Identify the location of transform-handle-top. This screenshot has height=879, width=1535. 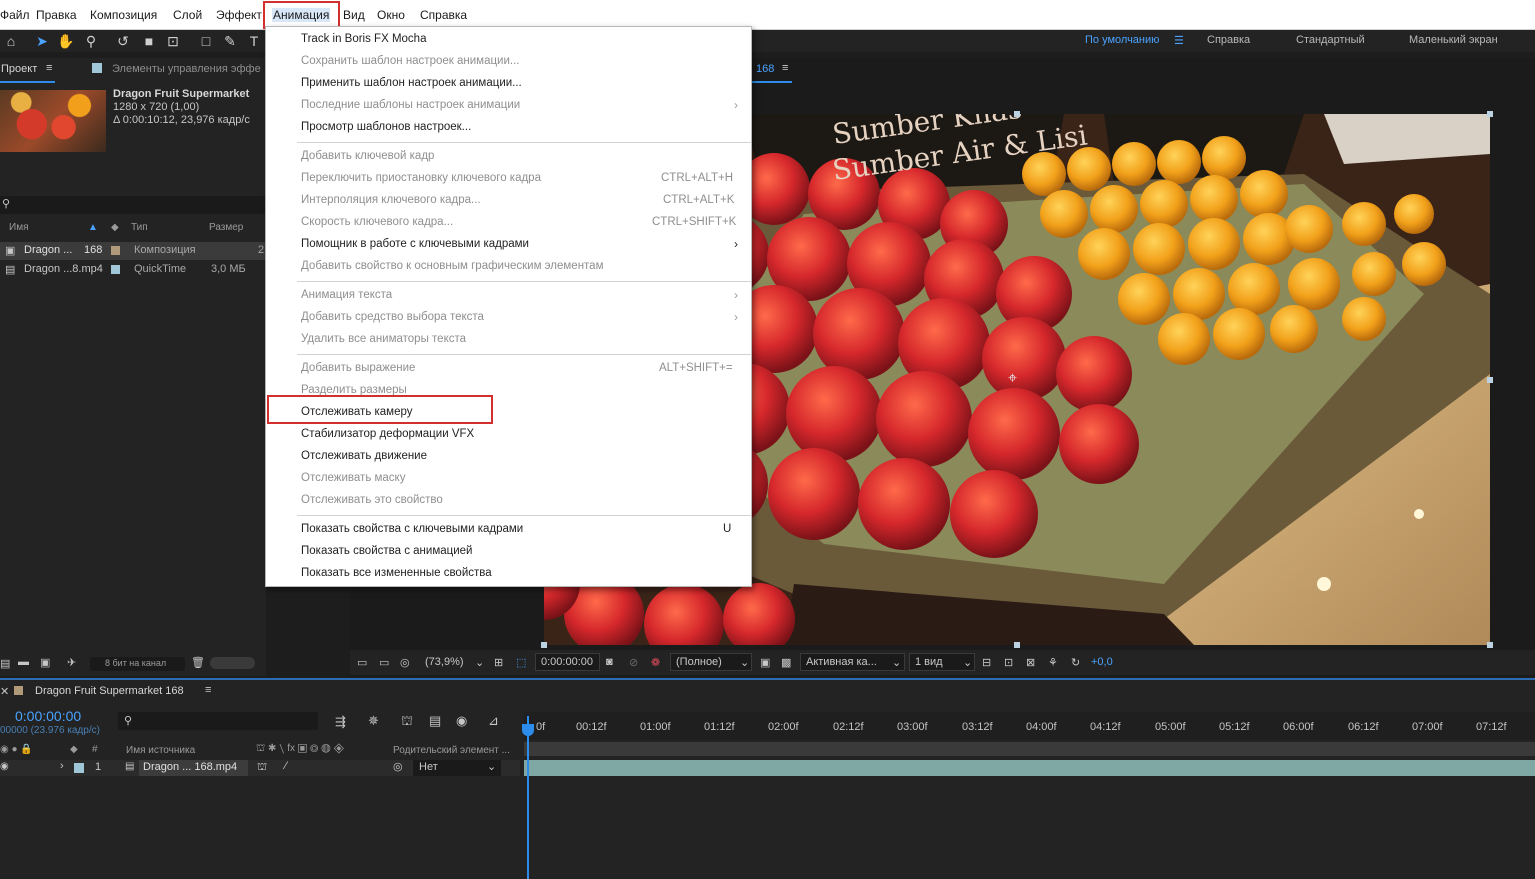
(1017, 114).